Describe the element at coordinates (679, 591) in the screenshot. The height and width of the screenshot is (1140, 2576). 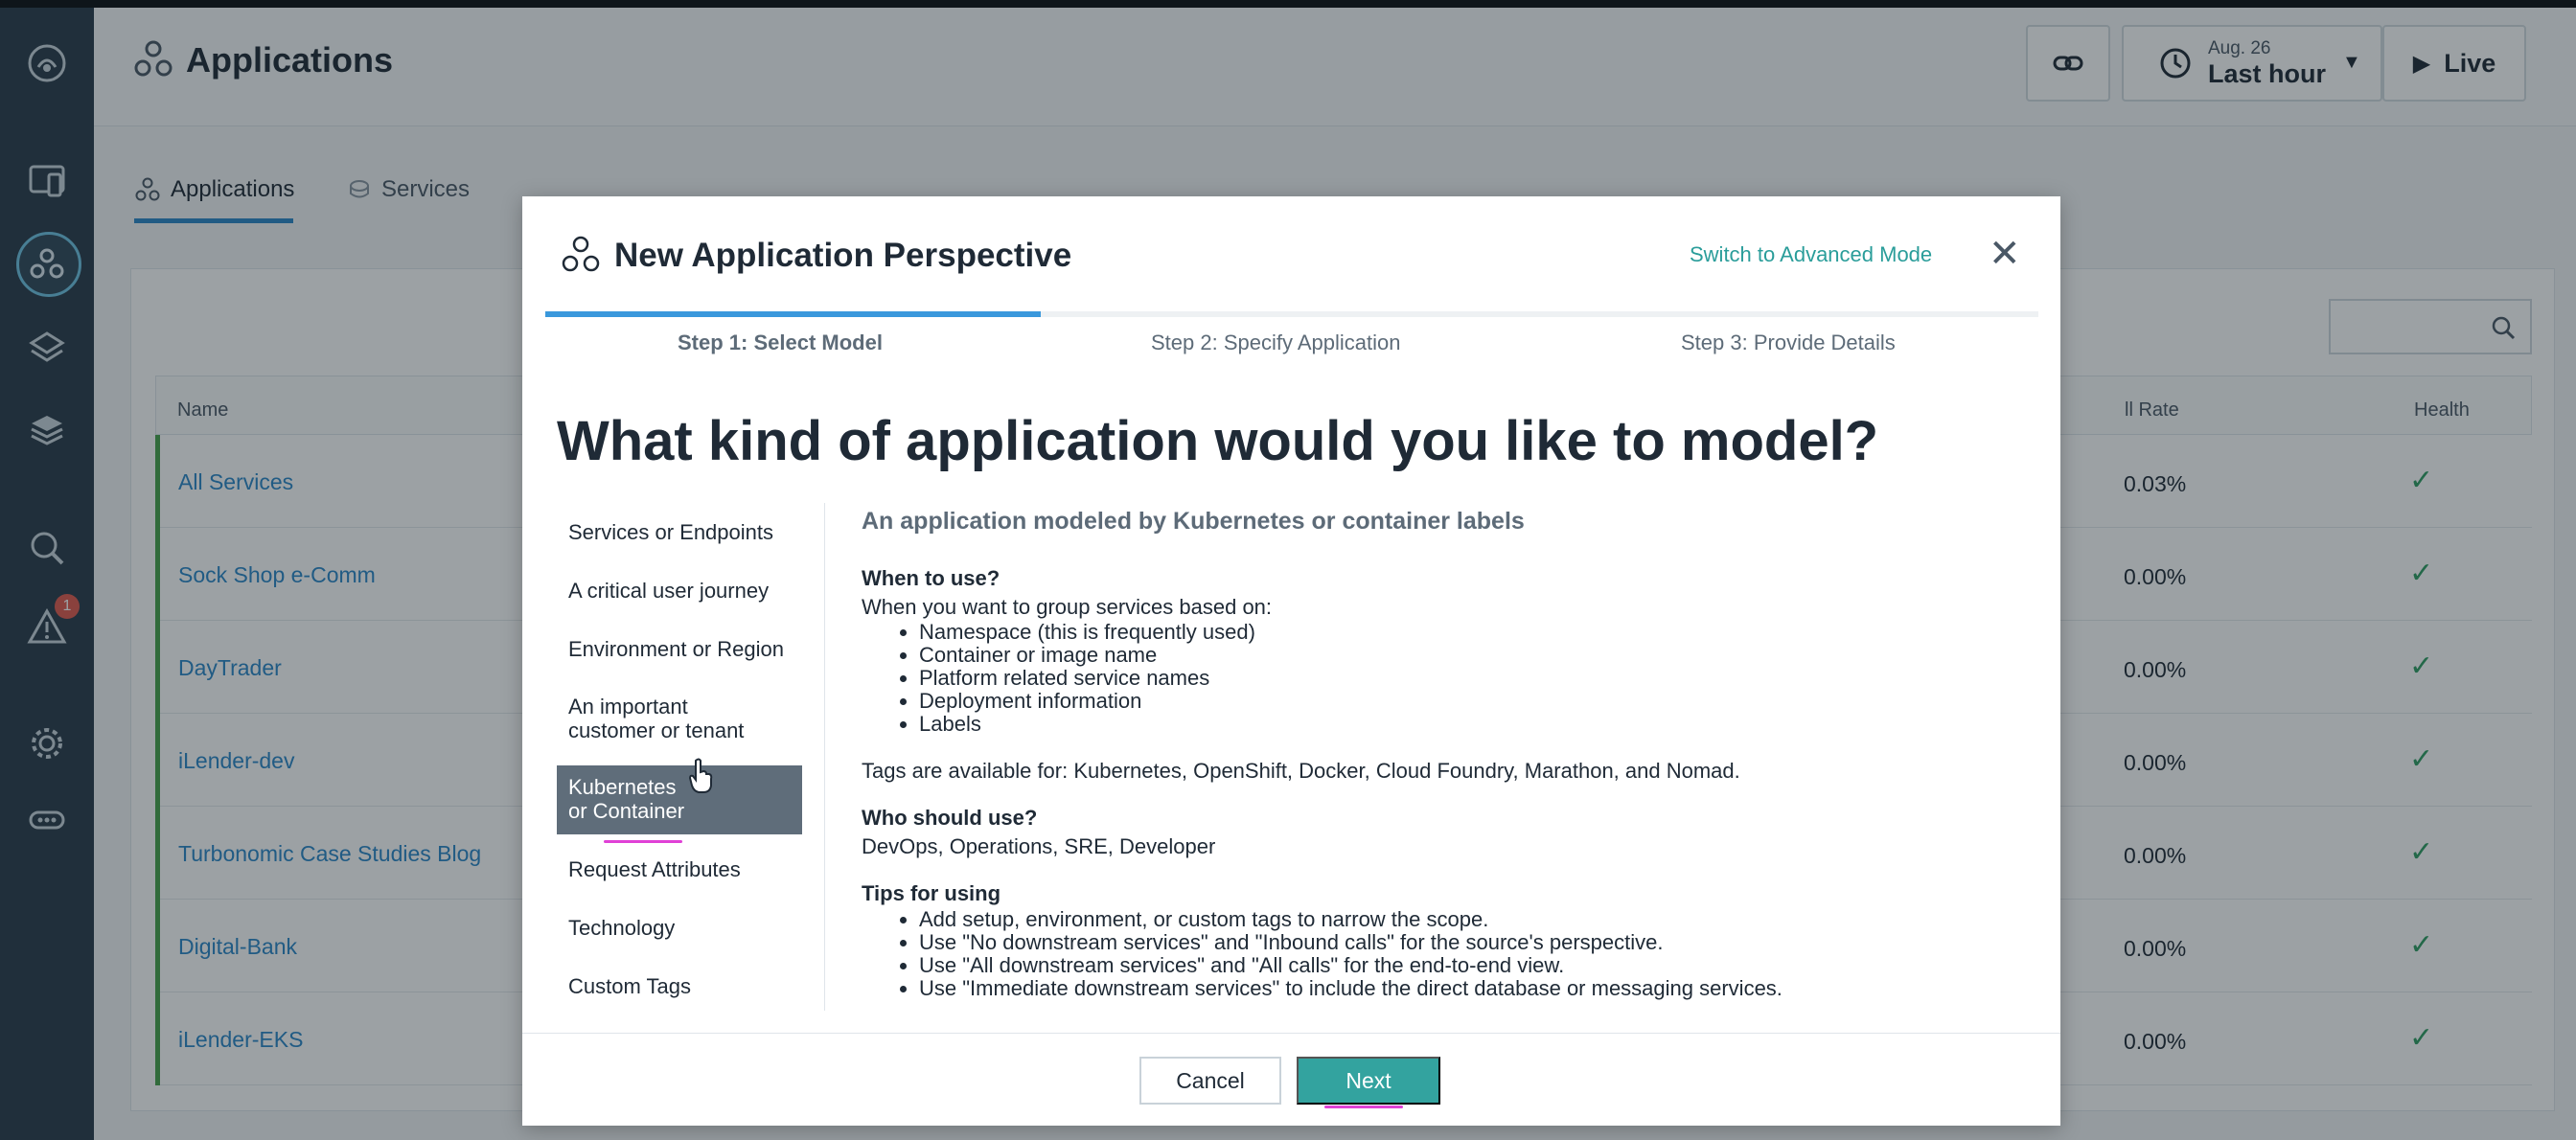
I see `option-critical-user-journey: A critical user journey` at that location.